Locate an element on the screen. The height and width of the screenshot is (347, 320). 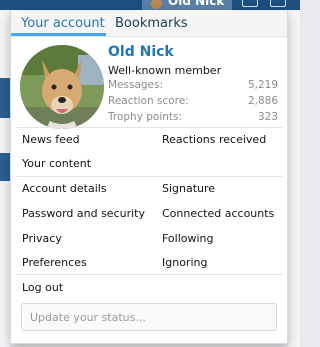
stat-value: 323 is located at coordinates (268, 117).